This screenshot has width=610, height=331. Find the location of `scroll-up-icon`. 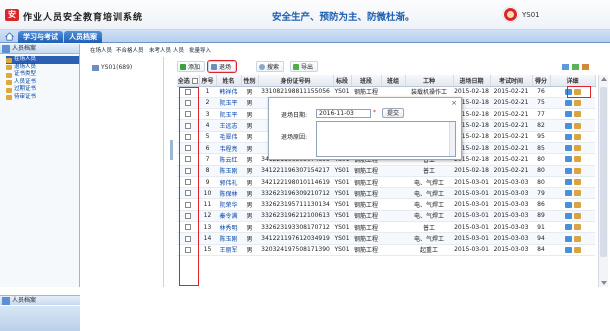

scroll-up-icon is located at coordinates (604, 79).